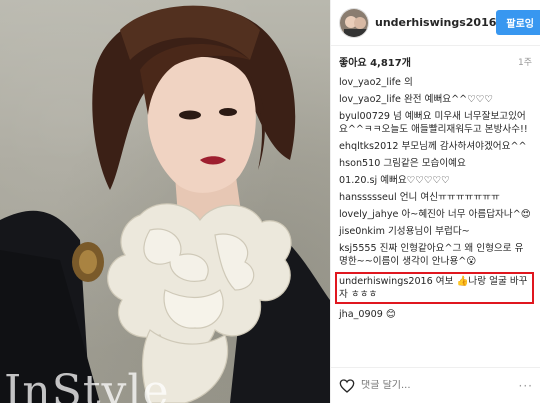  What do you see at coordinates (518, 22) in the screenshot?
I see `following-button: 팔로잉` at bounding box center [518, 22].